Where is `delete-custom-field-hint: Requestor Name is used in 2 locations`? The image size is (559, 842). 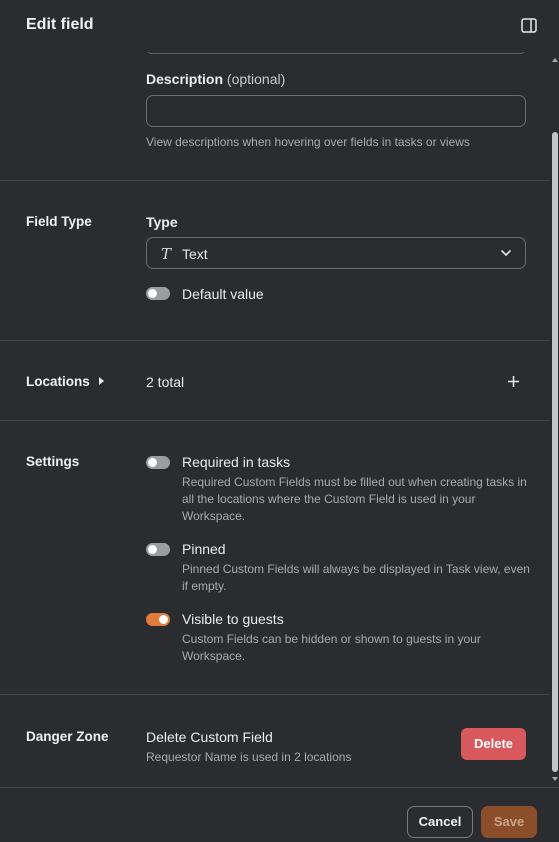 delete-custom-field-hint: Requestor Name is used in 2 locations is located at coordinates (249, 757).